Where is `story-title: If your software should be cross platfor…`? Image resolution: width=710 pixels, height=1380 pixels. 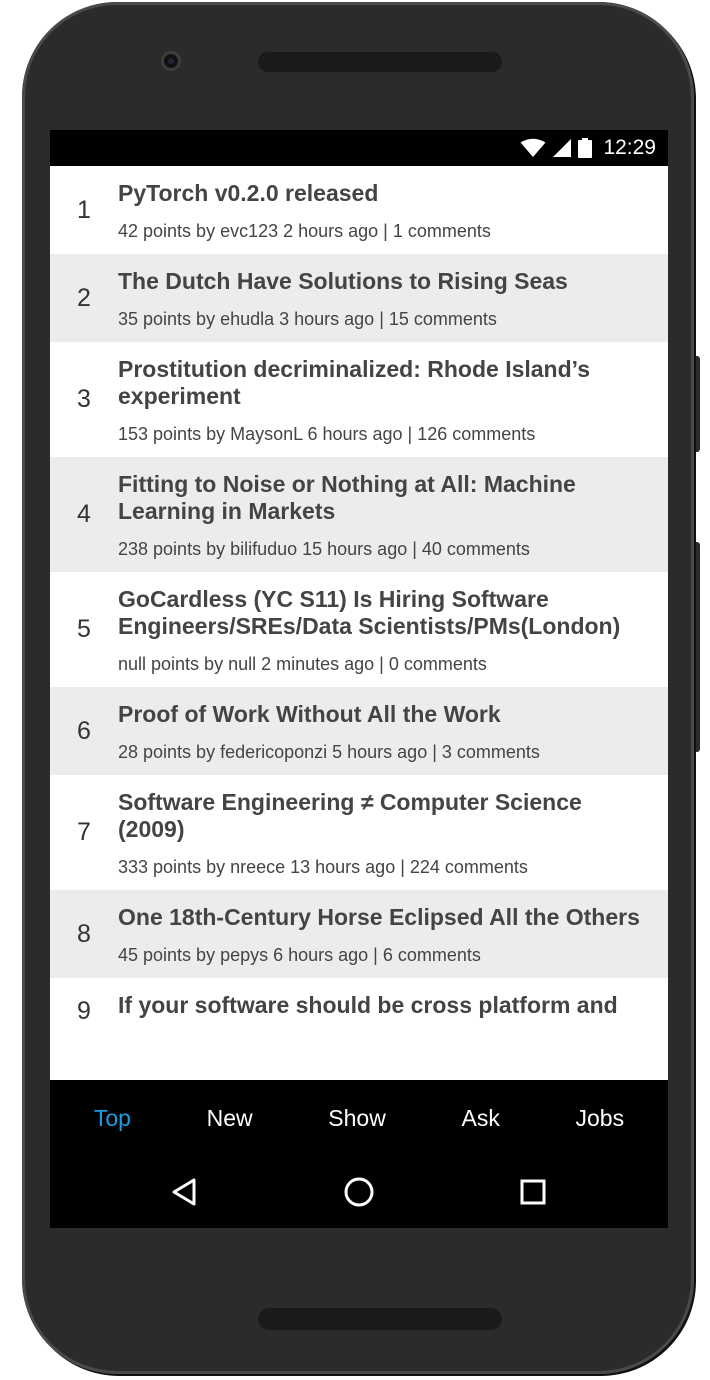
story-title: If your software should be cross platfor… is located at coordinates (383, 1005).